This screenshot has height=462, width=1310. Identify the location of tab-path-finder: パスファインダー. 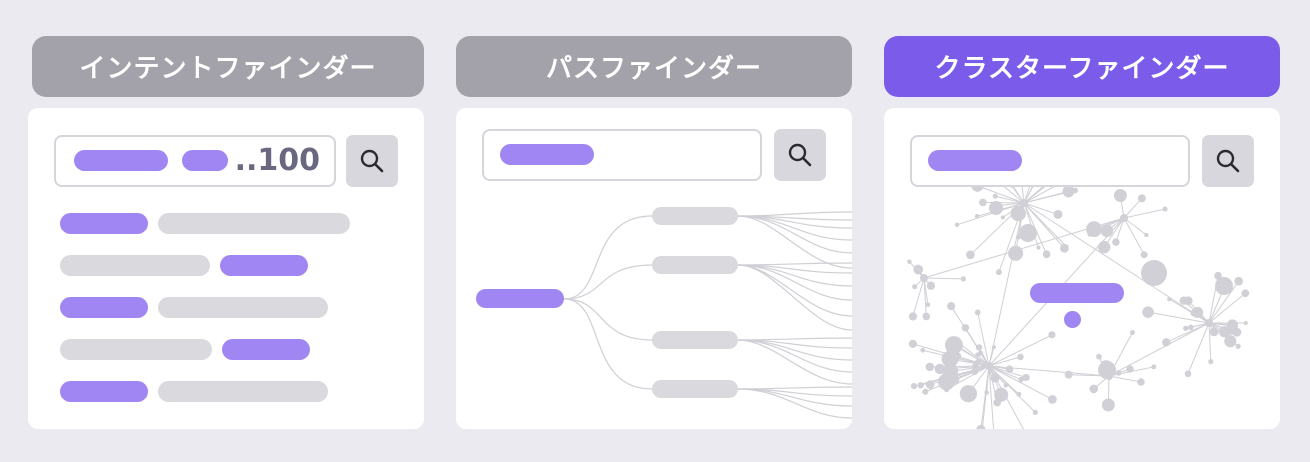
(654, 66).